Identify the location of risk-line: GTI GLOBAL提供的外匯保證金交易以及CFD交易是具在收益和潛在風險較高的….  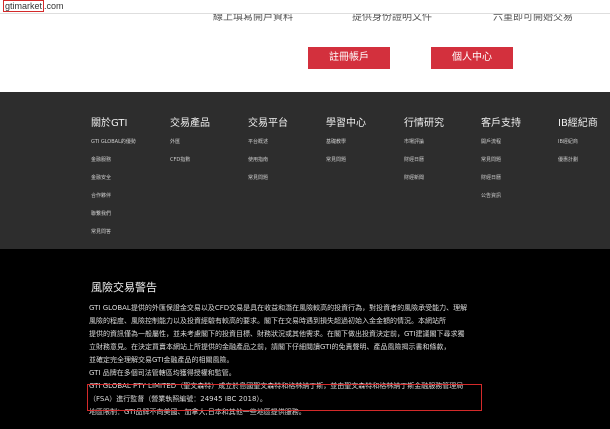
(278, 308).